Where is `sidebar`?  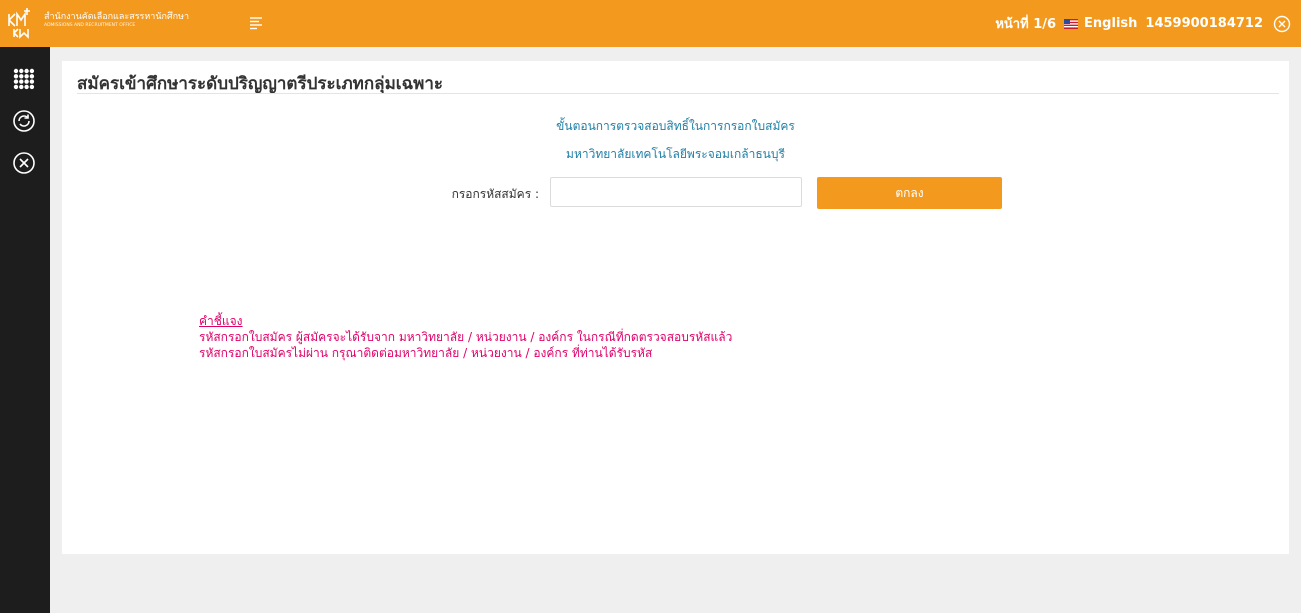
sidebar is located at coordinates (25, 330).